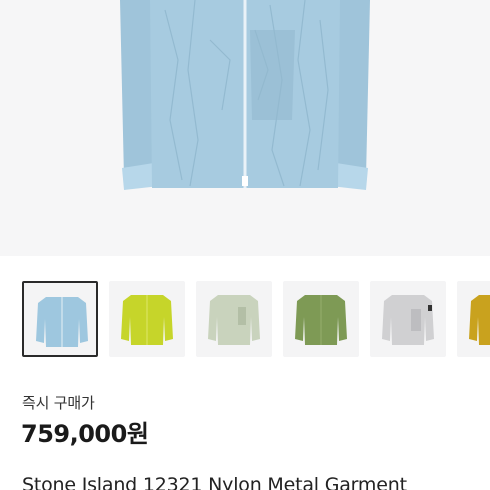  What do you see at coordinates (479, 320) in the screenshot?
I see `mustard-jacket-thumbnail-image` at bounding box center [479, 320].